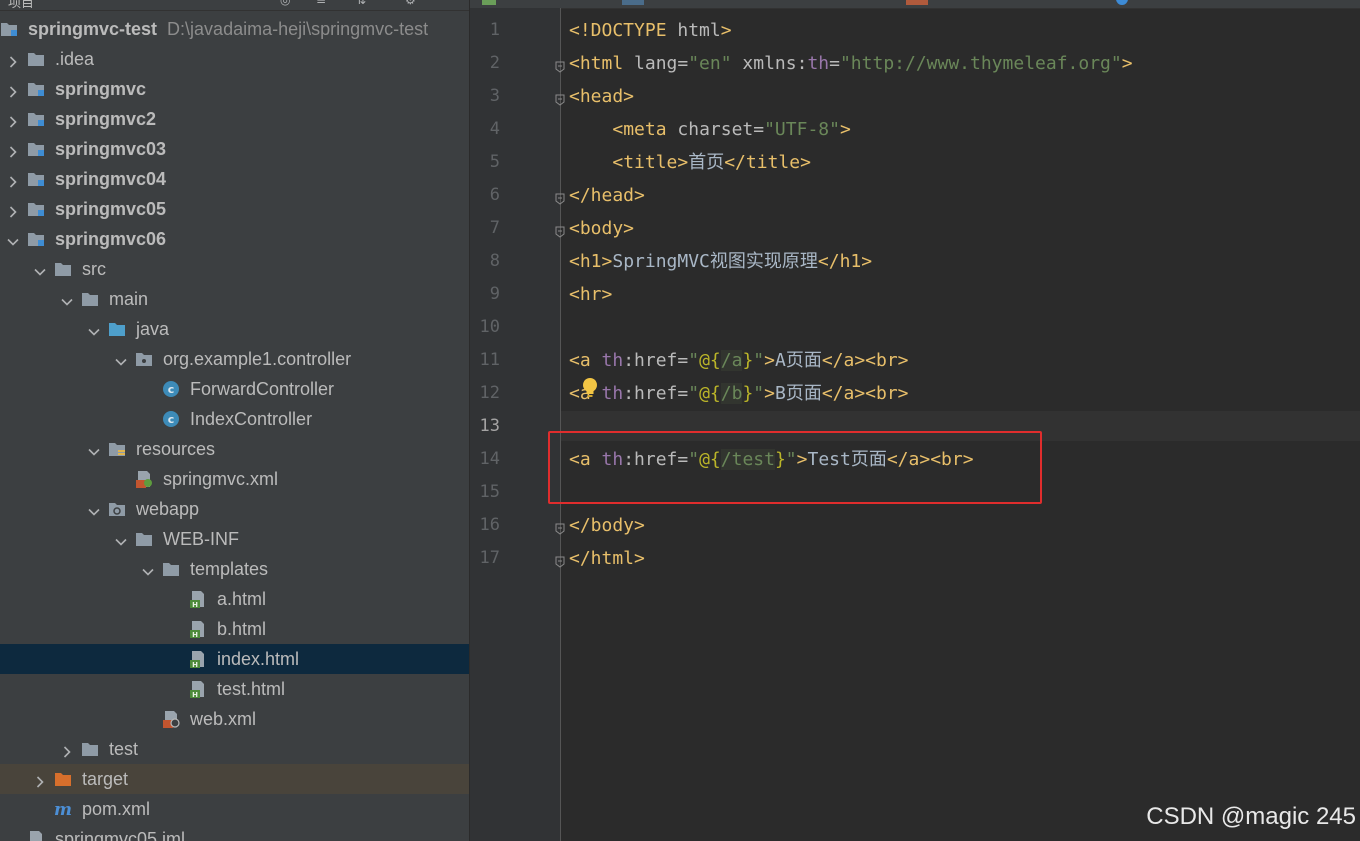  What do you see at coordinates (601, 229) in the screenshot?
I see `code-line: <body>` at bounding box center [601, 229].